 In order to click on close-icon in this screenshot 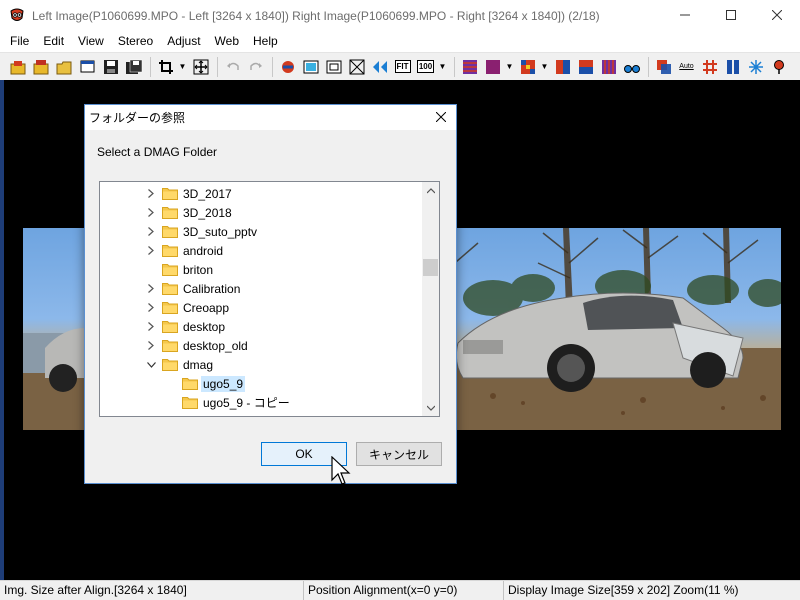, I will do `click(777, 16)`.